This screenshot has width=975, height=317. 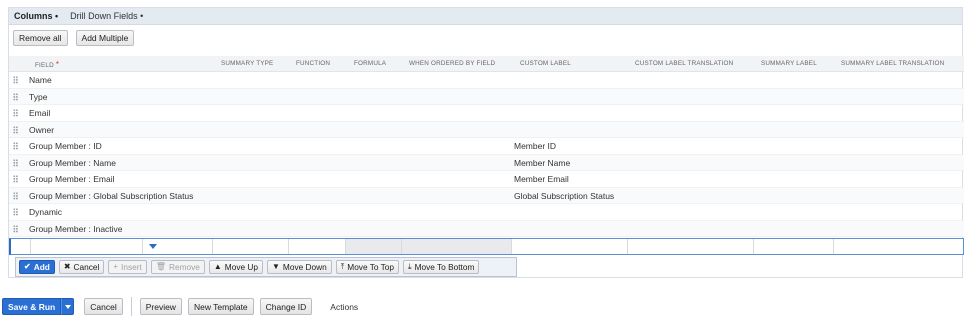 What do you see at coordinates (486, 212) in the screenshot?
I see `table-row: Dynamic` at bounding box center [486, 212].